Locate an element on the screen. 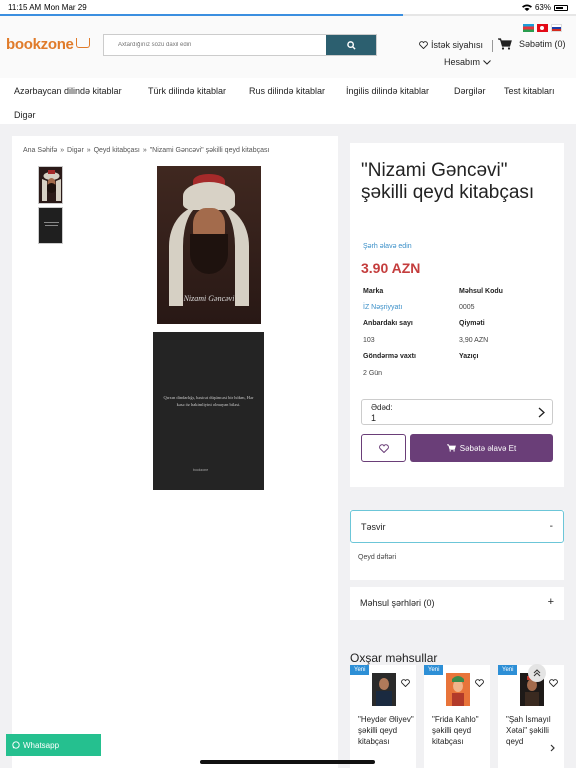  spec-label-stock: Anbardakı sayı is located at coordinates (388, 323).